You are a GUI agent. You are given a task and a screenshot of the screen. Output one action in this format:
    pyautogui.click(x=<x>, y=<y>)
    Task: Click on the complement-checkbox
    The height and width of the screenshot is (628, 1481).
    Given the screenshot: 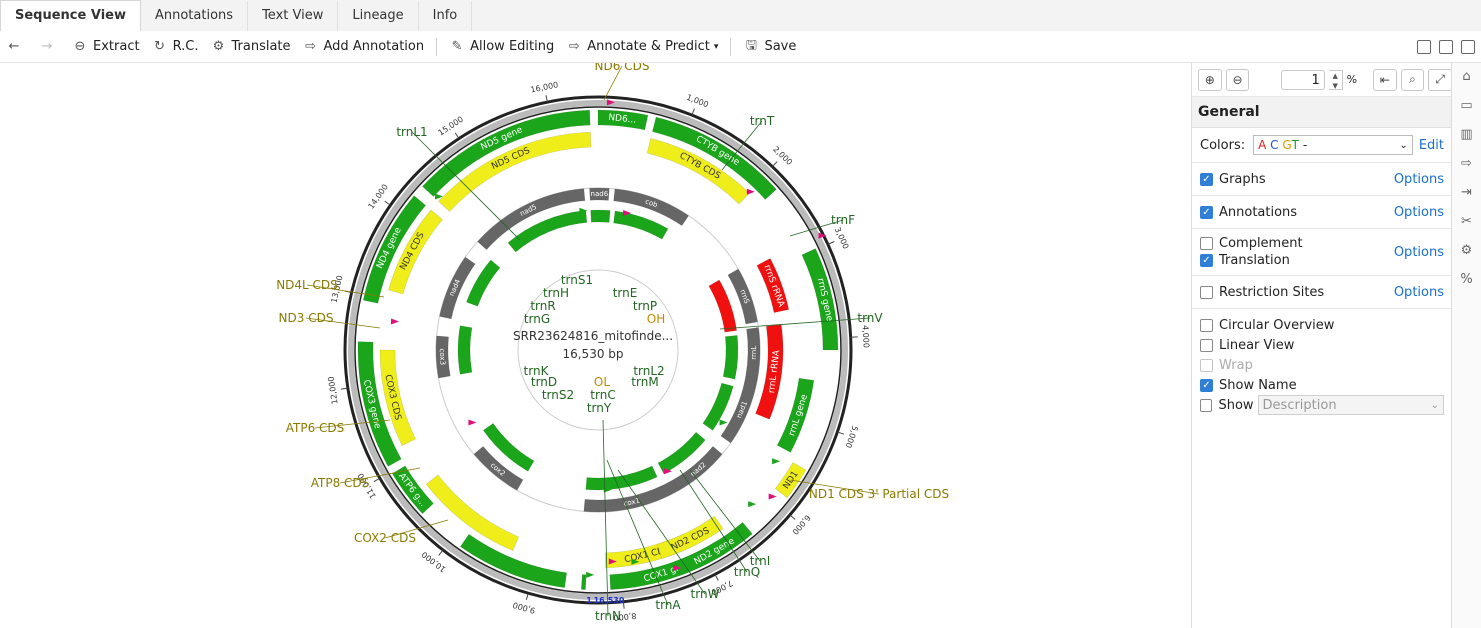 What is the action you would take?
    pyautogui.click(x=1206, y=243)
    